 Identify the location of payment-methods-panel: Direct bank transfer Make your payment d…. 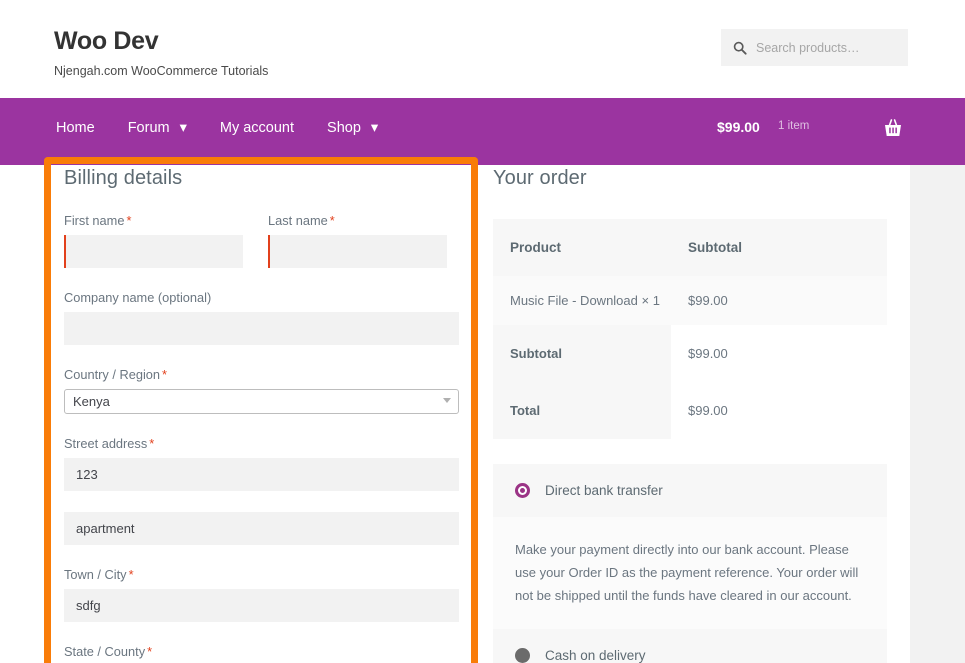
(690, 563).